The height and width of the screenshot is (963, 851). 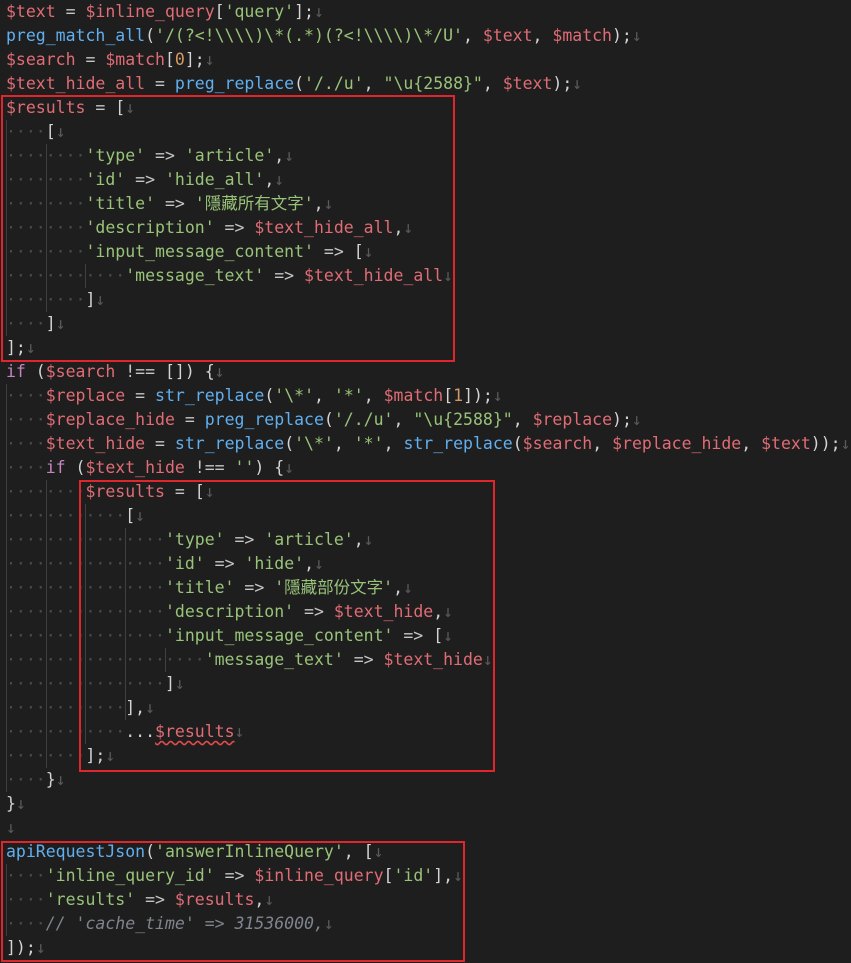 I want to click on code-token: str_replace, so click(x=458, y=443).